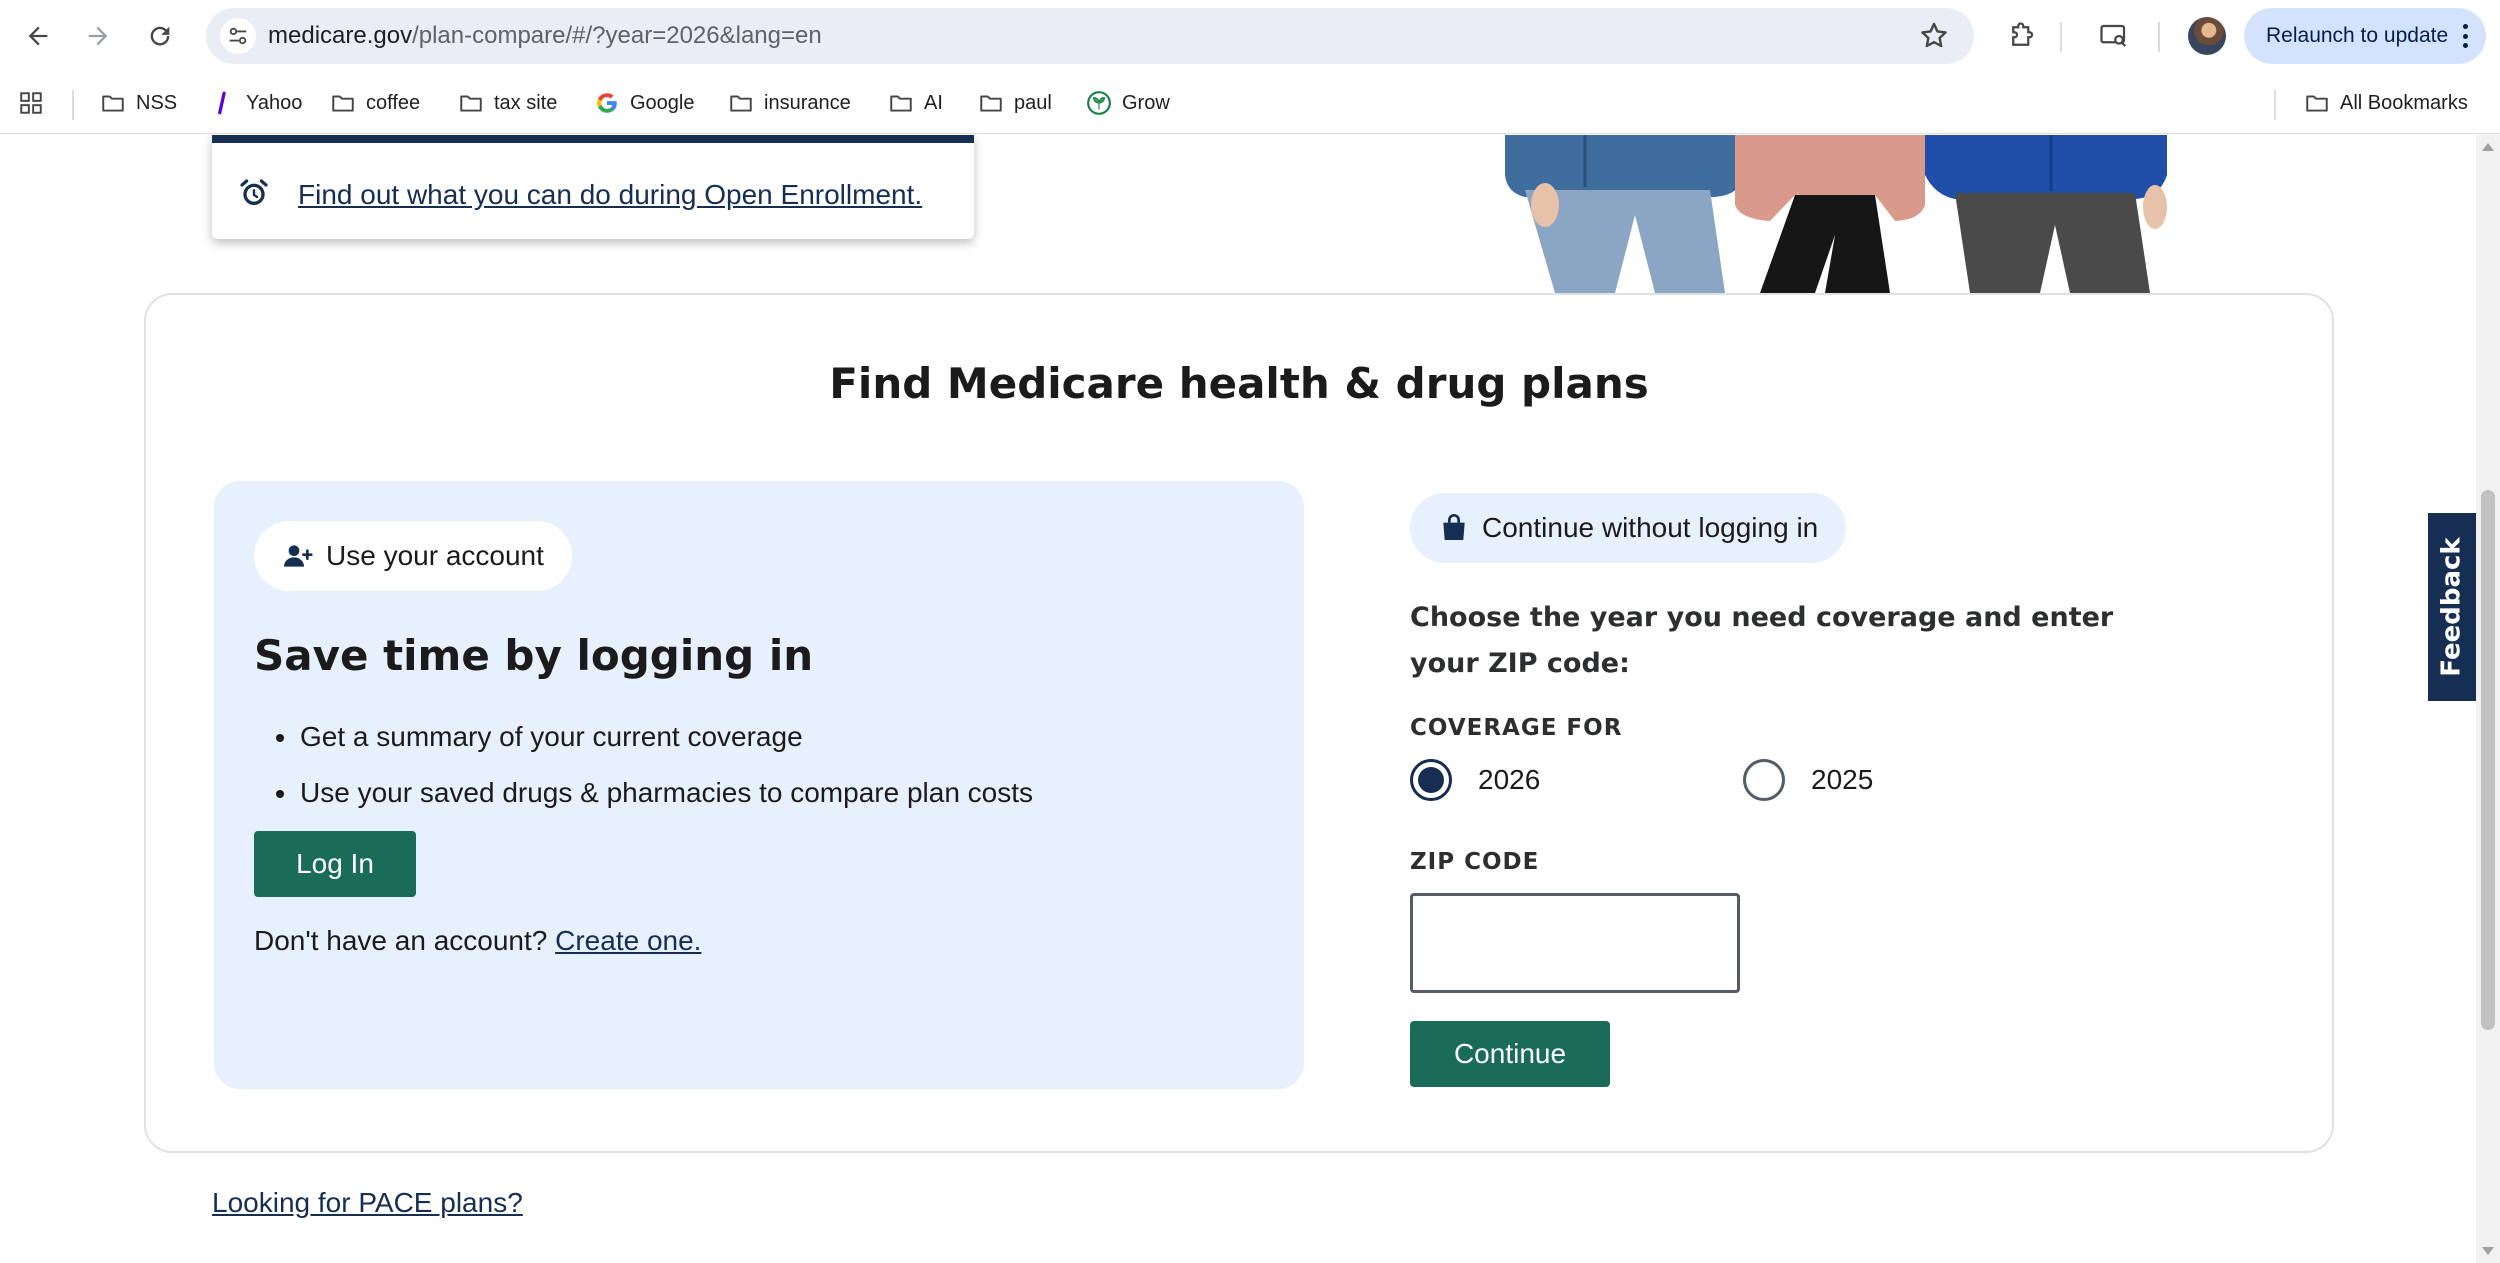 The width and height of the screenshot is (2500, 1263). I want to click on tune-icon, so click(238, 36).